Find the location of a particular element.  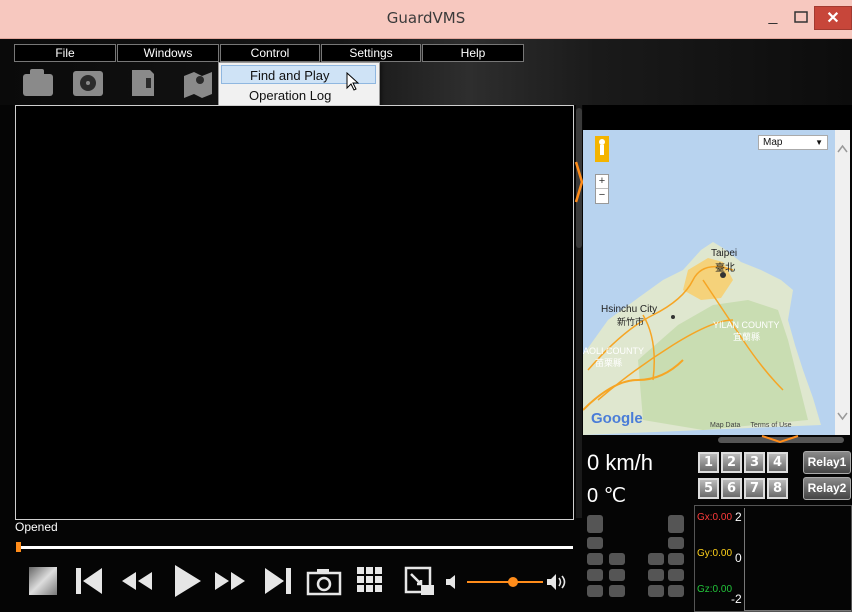

hard-drive-icon is located at coordinates (88, 82).